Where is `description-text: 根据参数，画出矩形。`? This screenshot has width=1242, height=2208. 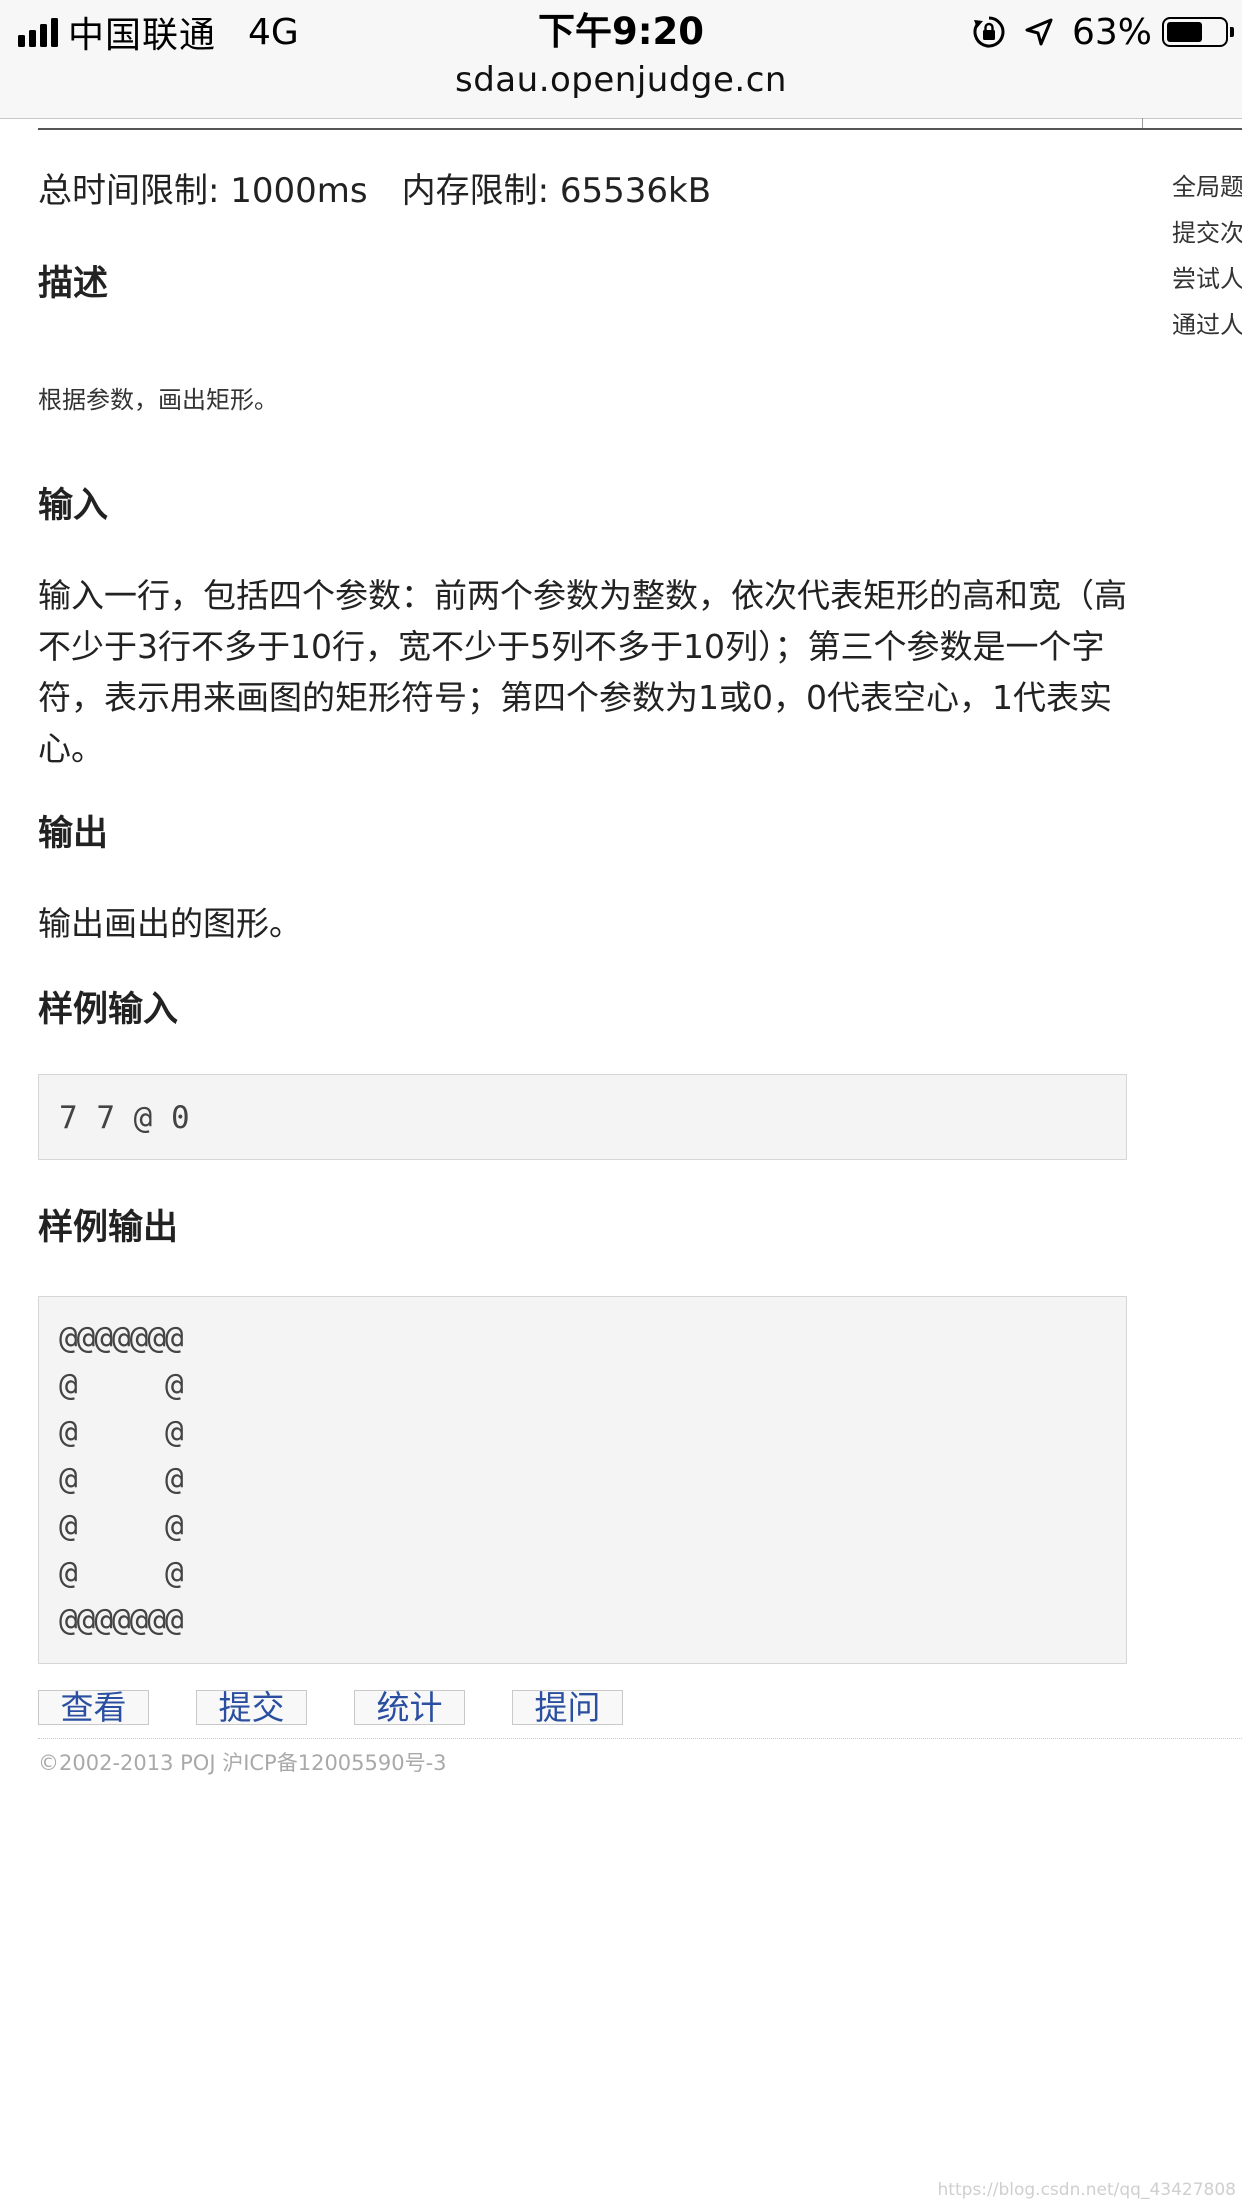
description-text: 根据参数，画出矩形。 is located at coordinates (158, 400).